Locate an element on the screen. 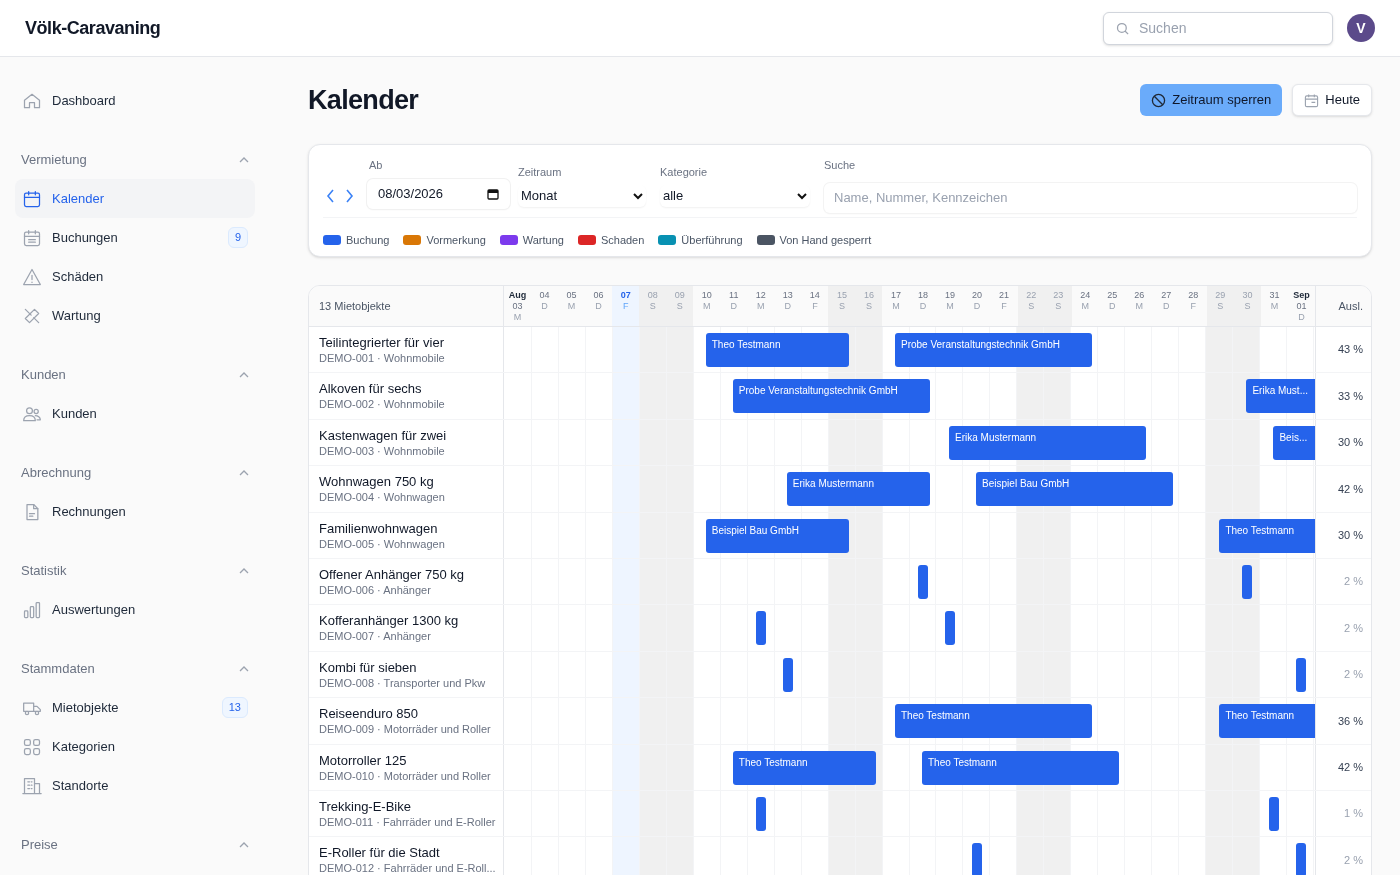 This screenshot has height=875, width=1400. day-header: 31 M is located at coordinates (1274, 301).